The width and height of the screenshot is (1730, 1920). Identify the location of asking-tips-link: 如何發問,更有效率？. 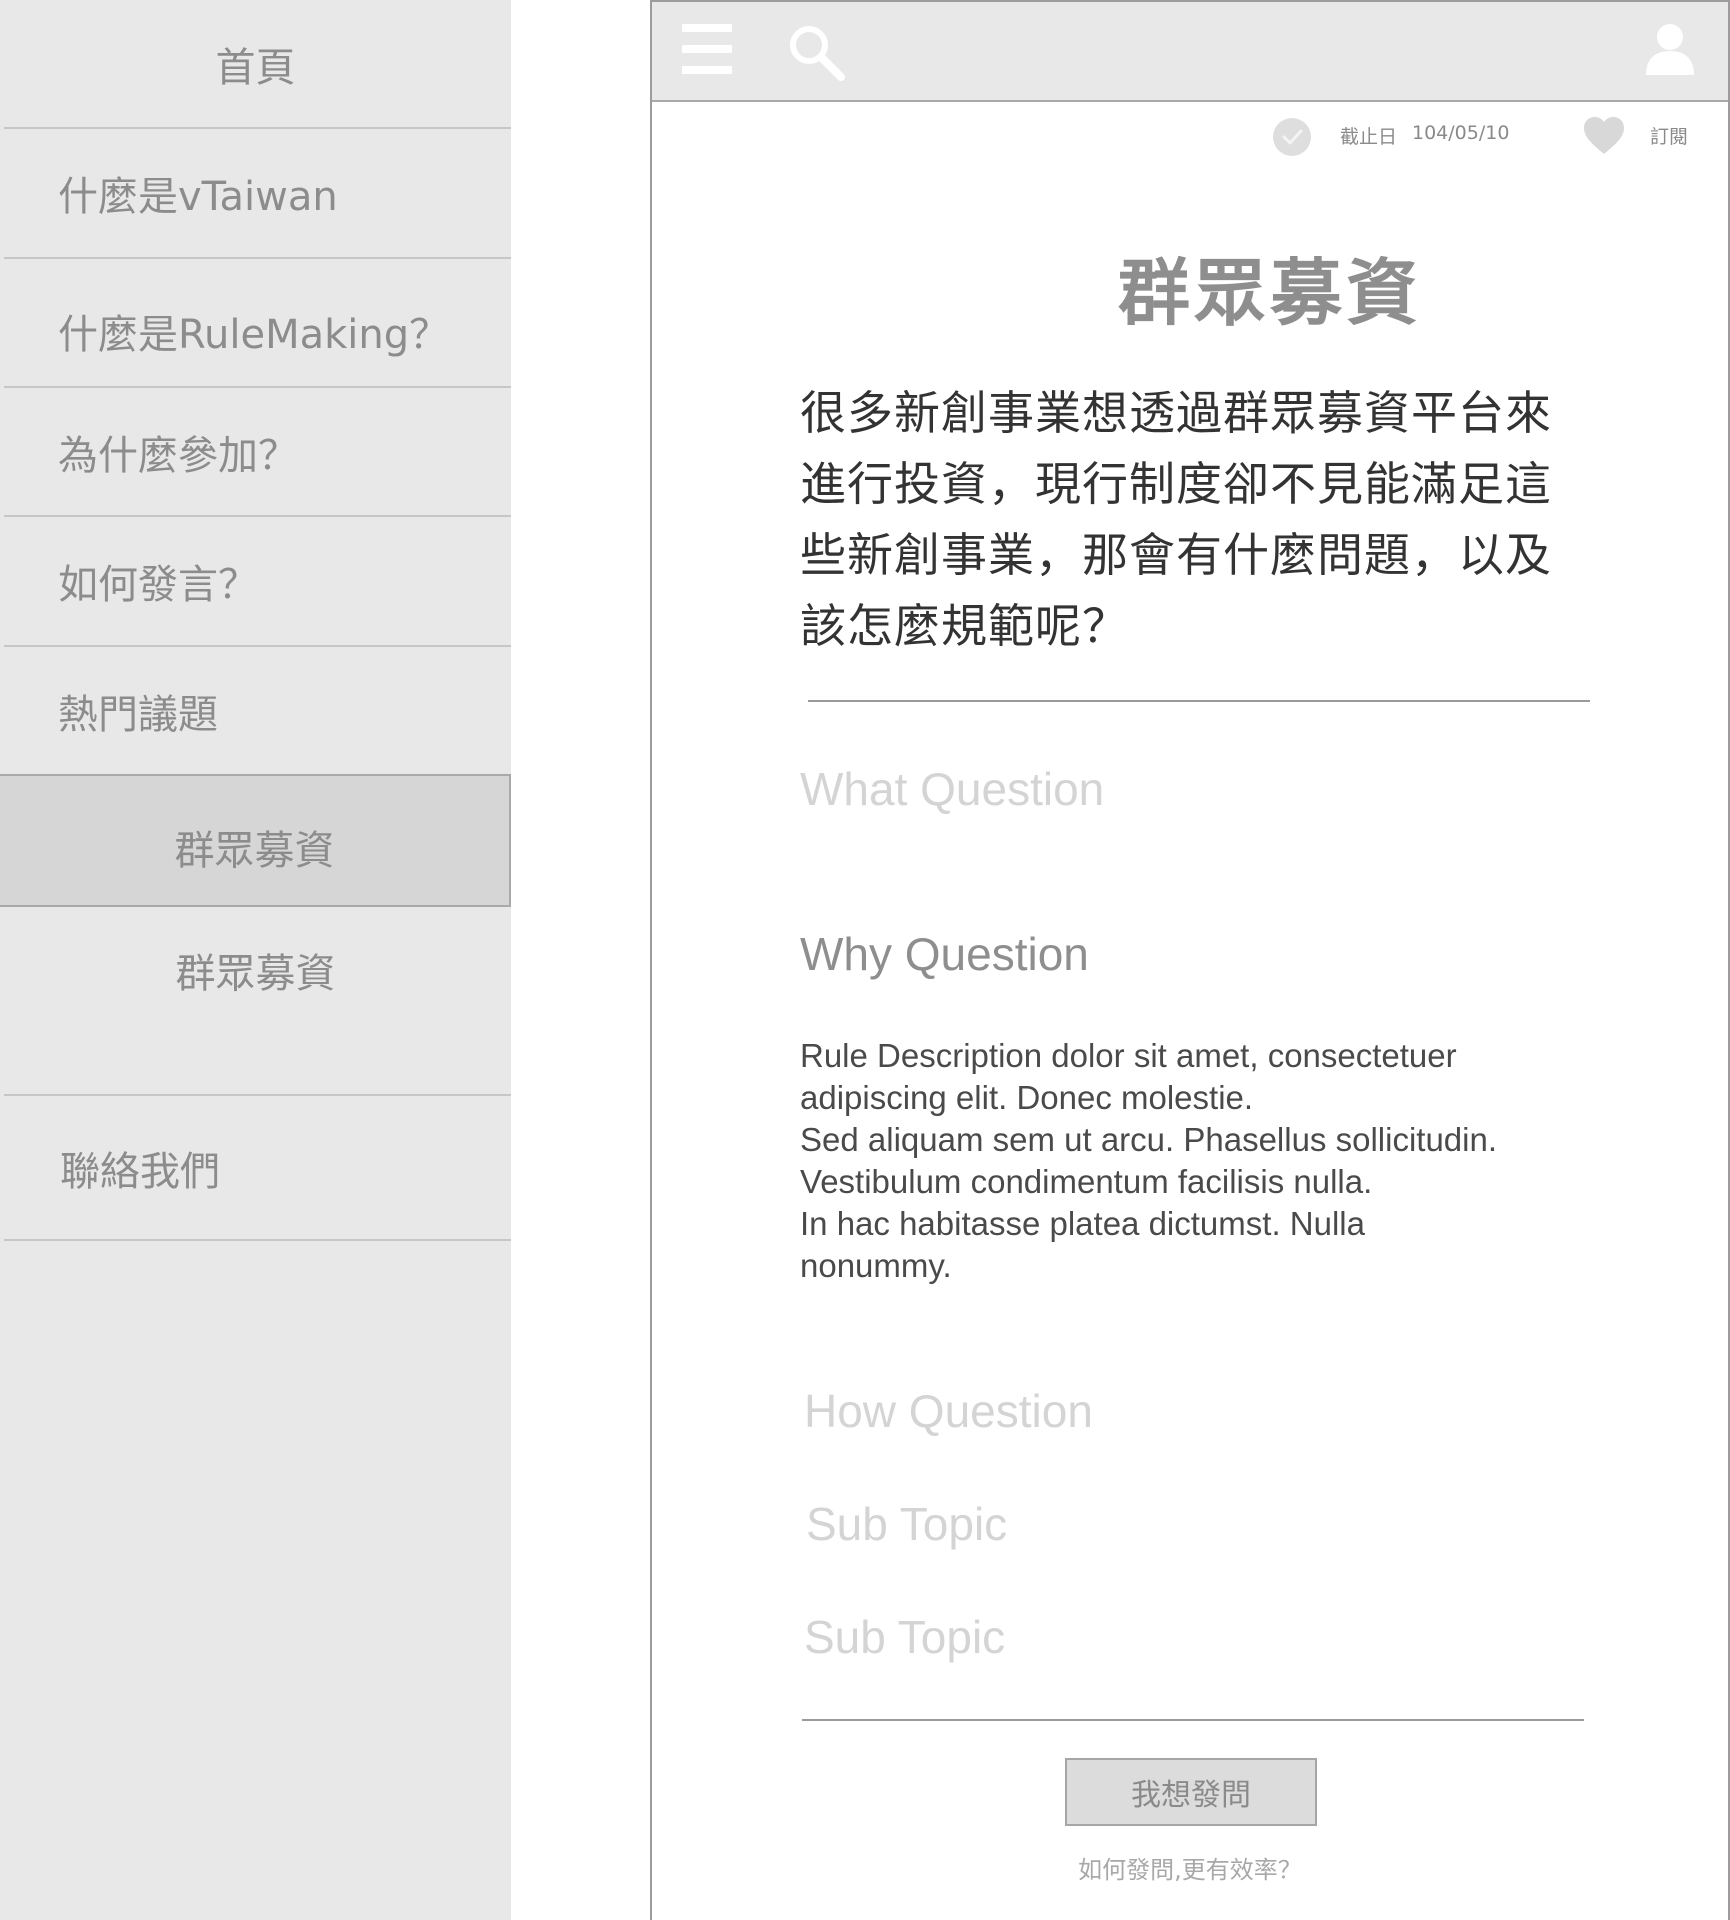
(1190, 1867).